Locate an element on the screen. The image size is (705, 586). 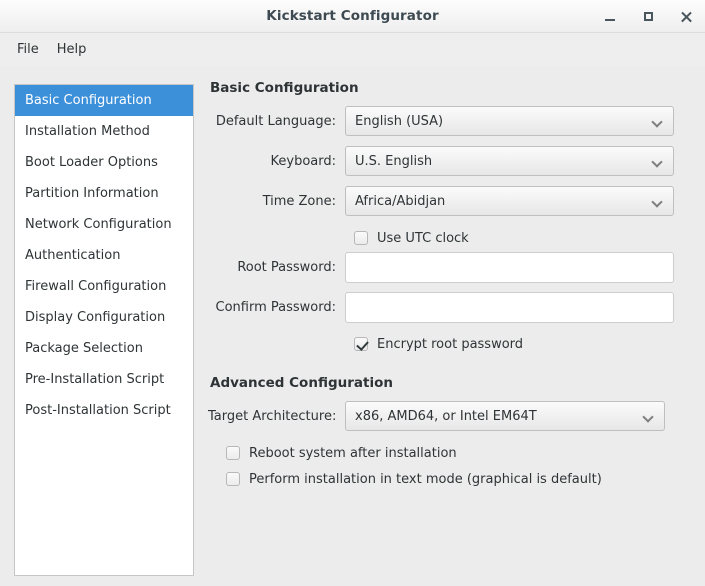
sidebar-item-authentication: Authentication is located at coordinates (104, 255).